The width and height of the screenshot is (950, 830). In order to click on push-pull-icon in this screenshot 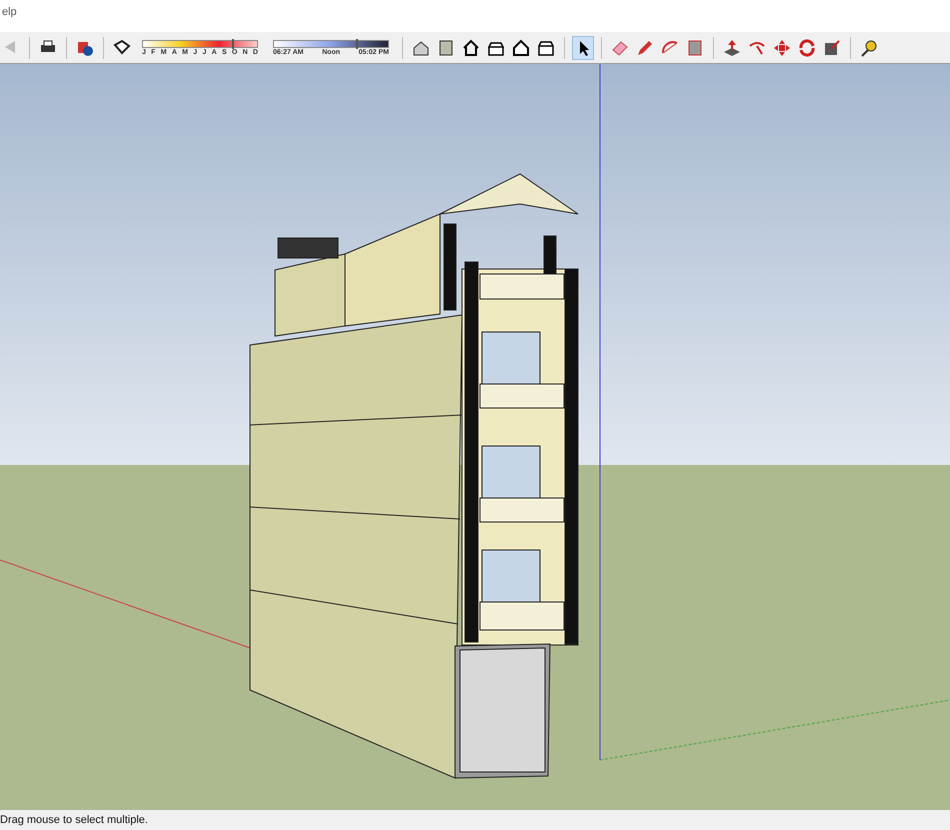, I will do `click(732, 48)`.